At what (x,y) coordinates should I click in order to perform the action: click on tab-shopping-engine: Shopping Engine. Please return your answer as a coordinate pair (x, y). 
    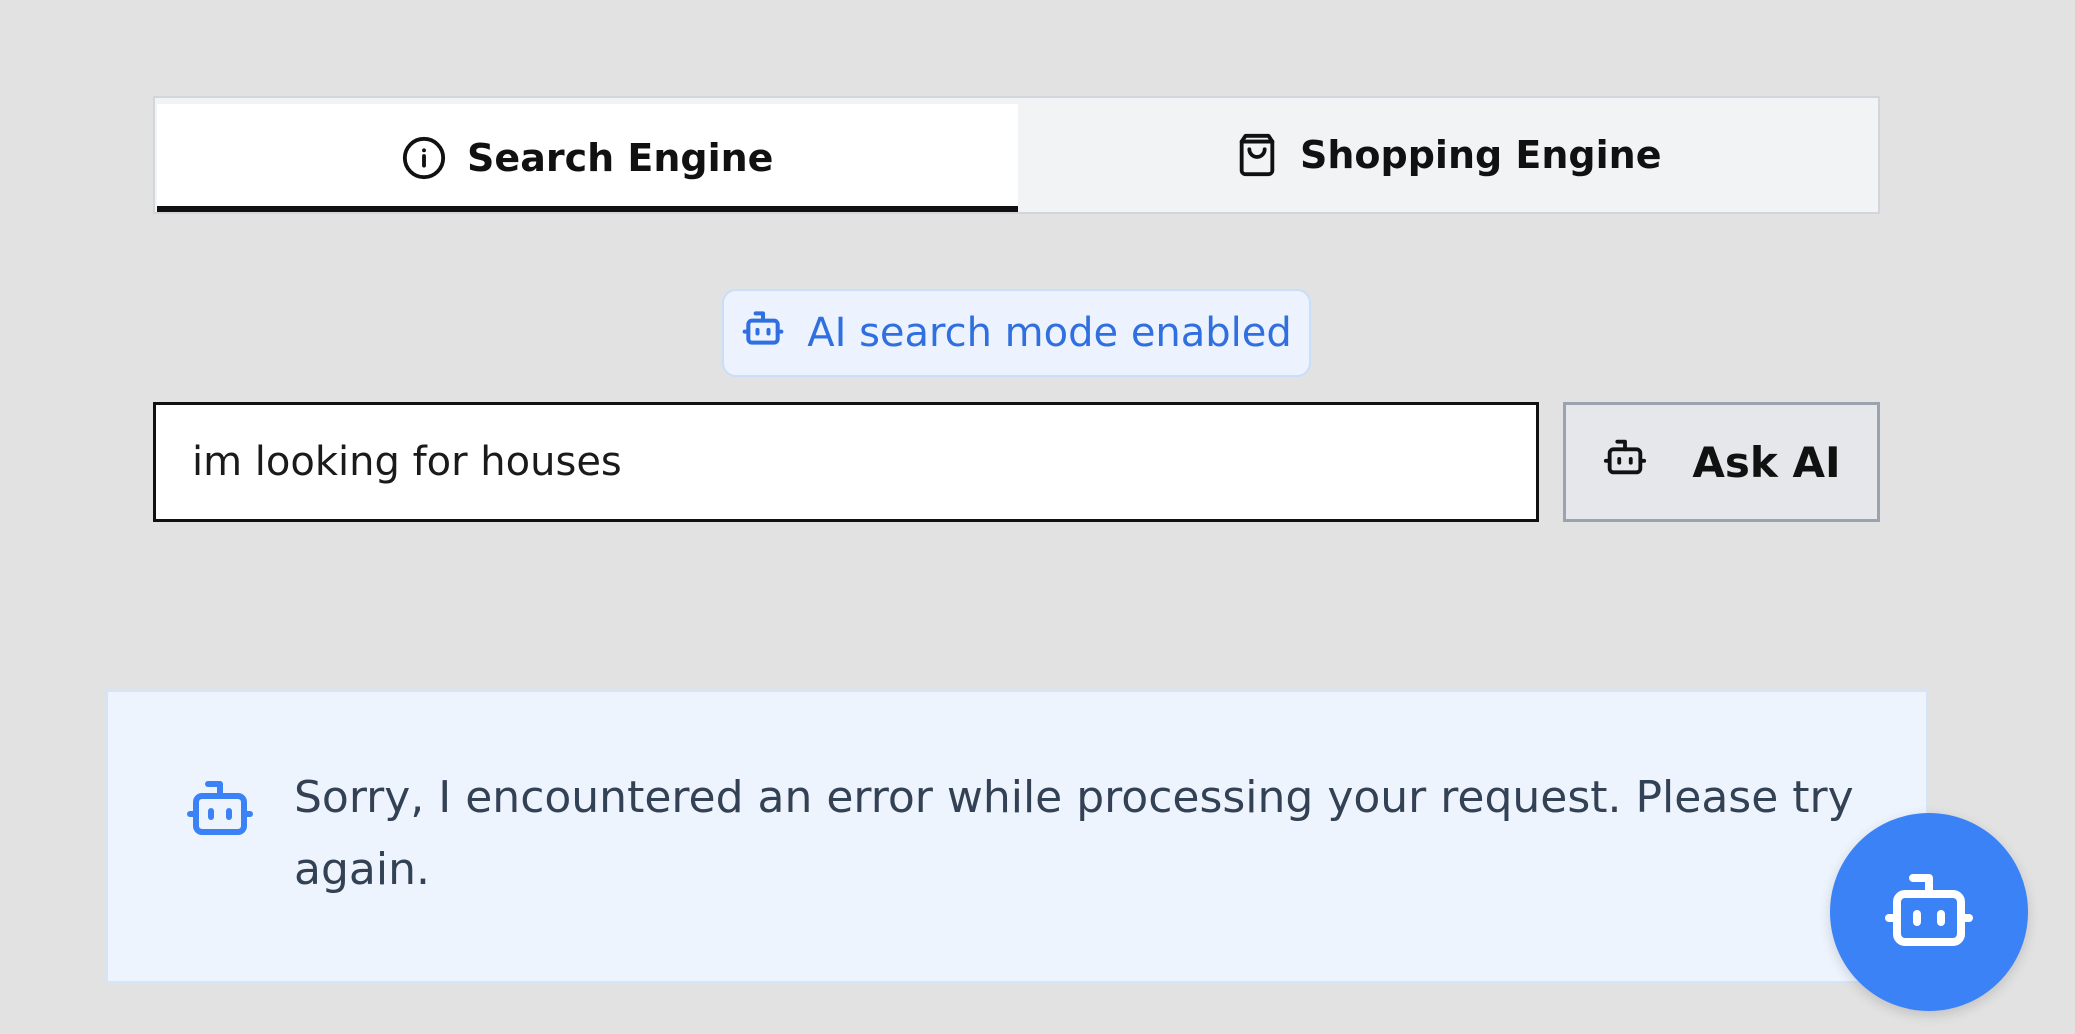
    Looking at the image, I should click on (1448, 155).